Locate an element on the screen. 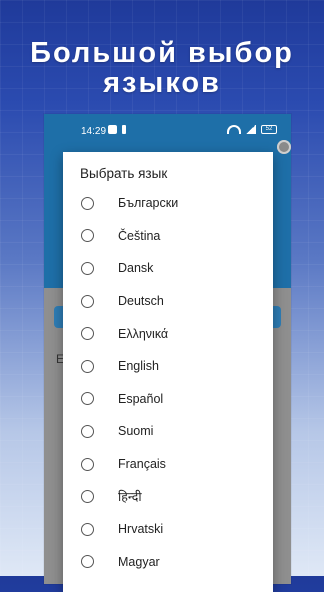 This screenshot has width=324, height=592. language-label: English is located at coordinates (138, 366).